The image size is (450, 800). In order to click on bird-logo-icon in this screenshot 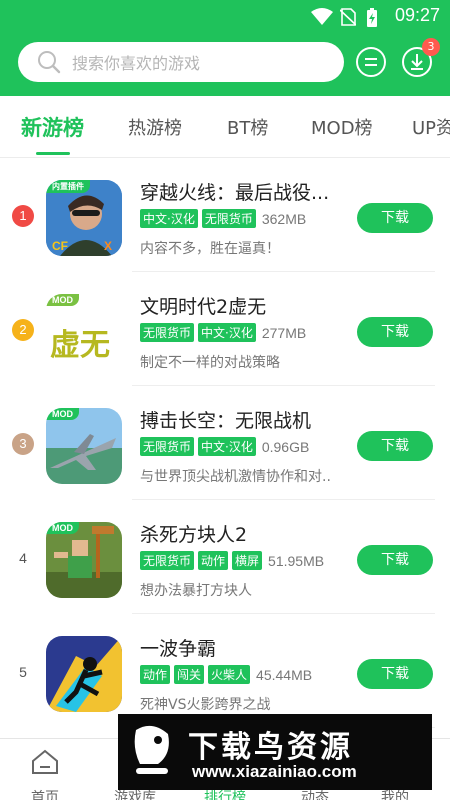, I will do `click(151, 749)`.